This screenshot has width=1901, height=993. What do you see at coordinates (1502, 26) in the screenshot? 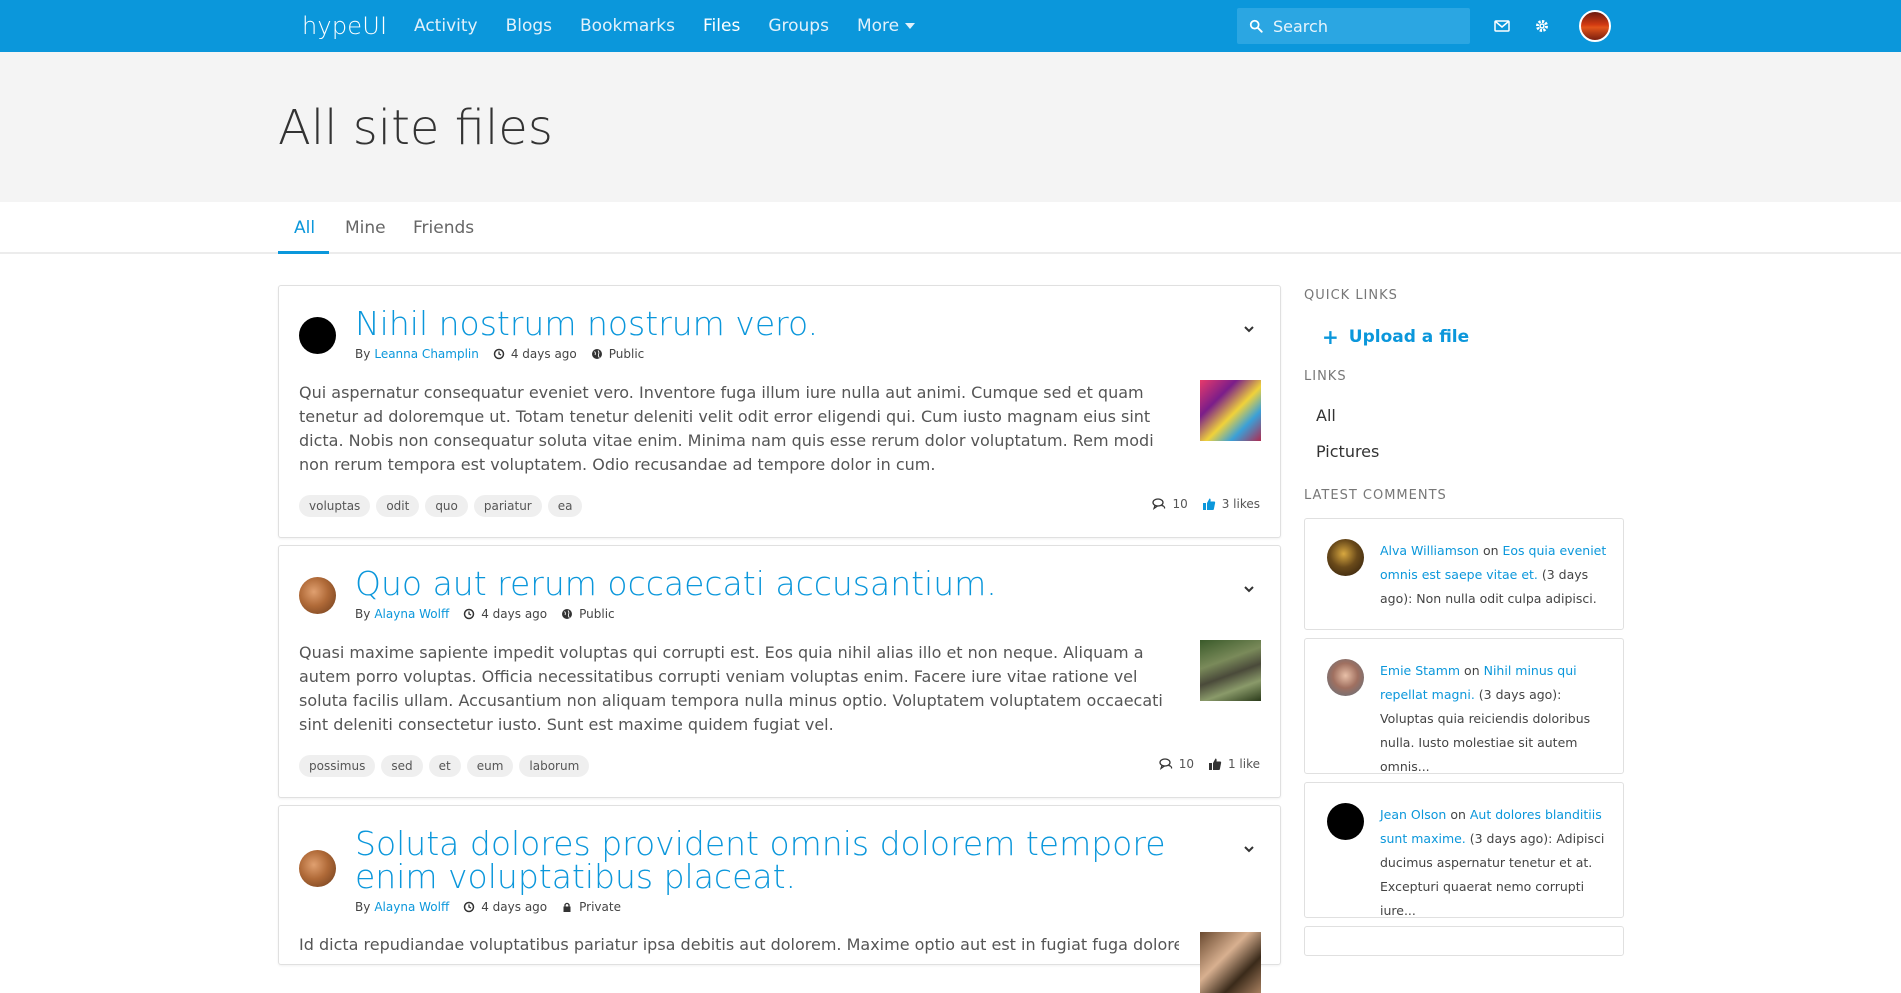
I see `envelope-icon` at bounding box center [1502, 26].